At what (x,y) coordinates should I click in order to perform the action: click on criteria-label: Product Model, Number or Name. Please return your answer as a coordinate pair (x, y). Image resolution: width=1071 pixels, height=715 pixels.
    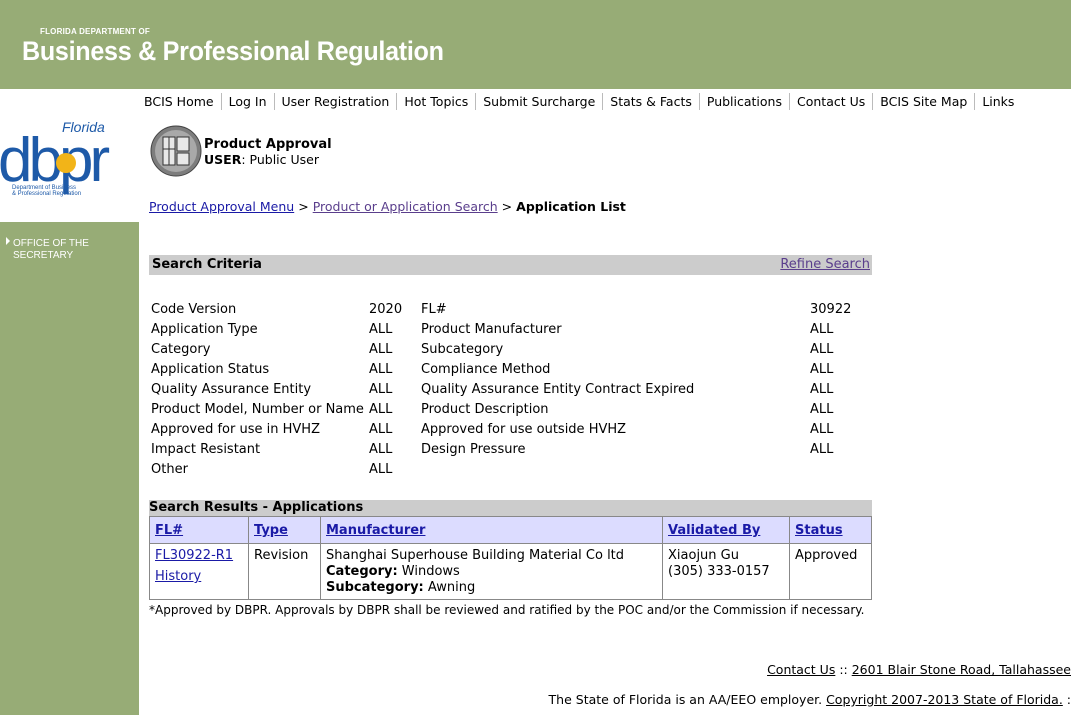
    Looking at the image, I should click on (257, 409).